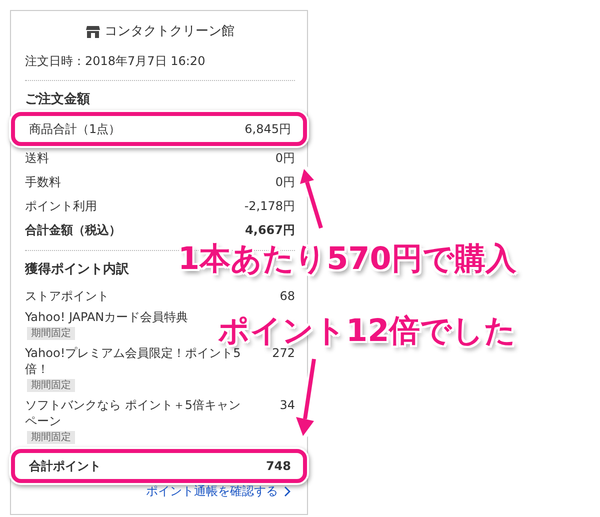  What do you see at coordinates (107, 317) in the screenshot?
I see `row-label: Yahoo! JAPANカード会員特典` at bounding box center [107, 317].